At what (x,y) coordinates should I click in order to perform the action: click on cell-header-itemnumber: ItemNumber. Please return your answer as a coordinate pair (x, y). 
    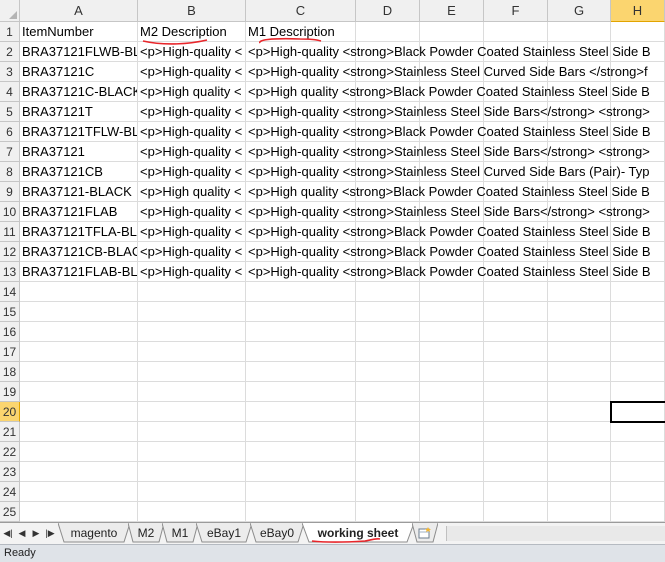
    Looking at the image, I should click on (79, 32).